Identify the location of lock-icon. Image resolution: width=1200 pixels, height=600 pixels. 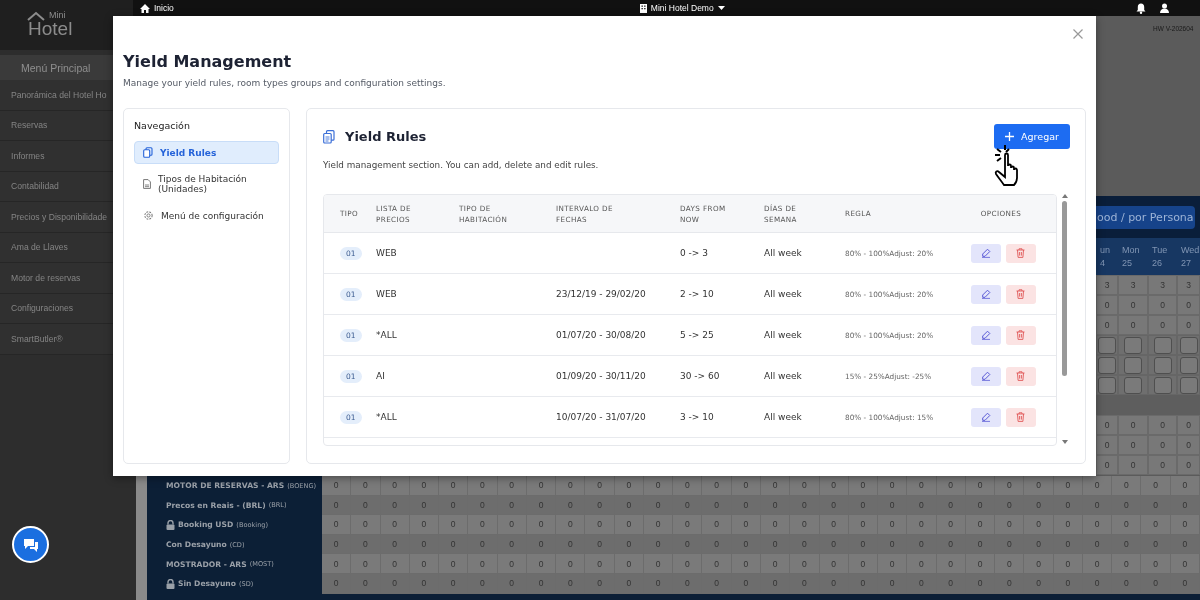
(170, 583).